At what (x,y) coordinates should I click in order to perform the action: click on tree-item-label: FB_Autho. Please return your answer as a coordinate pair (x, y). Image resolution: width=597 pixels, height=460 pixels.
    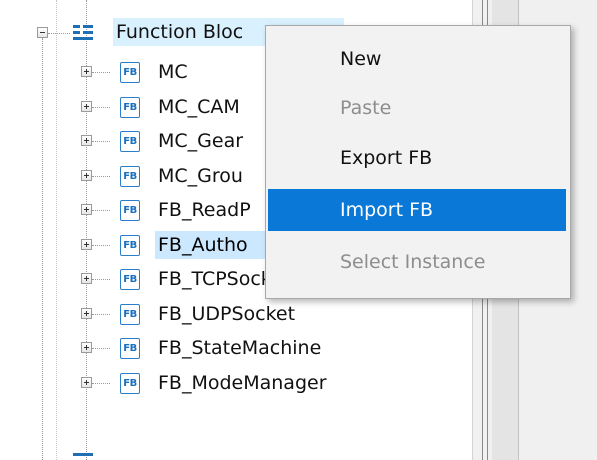
    Looking at the image, I should click on (213, 245).